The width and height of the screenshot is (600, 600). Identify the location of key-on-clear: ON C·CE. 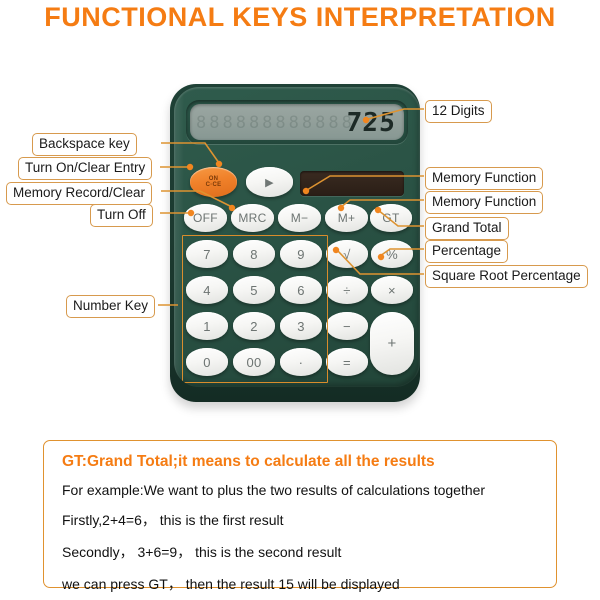
(213, 182).